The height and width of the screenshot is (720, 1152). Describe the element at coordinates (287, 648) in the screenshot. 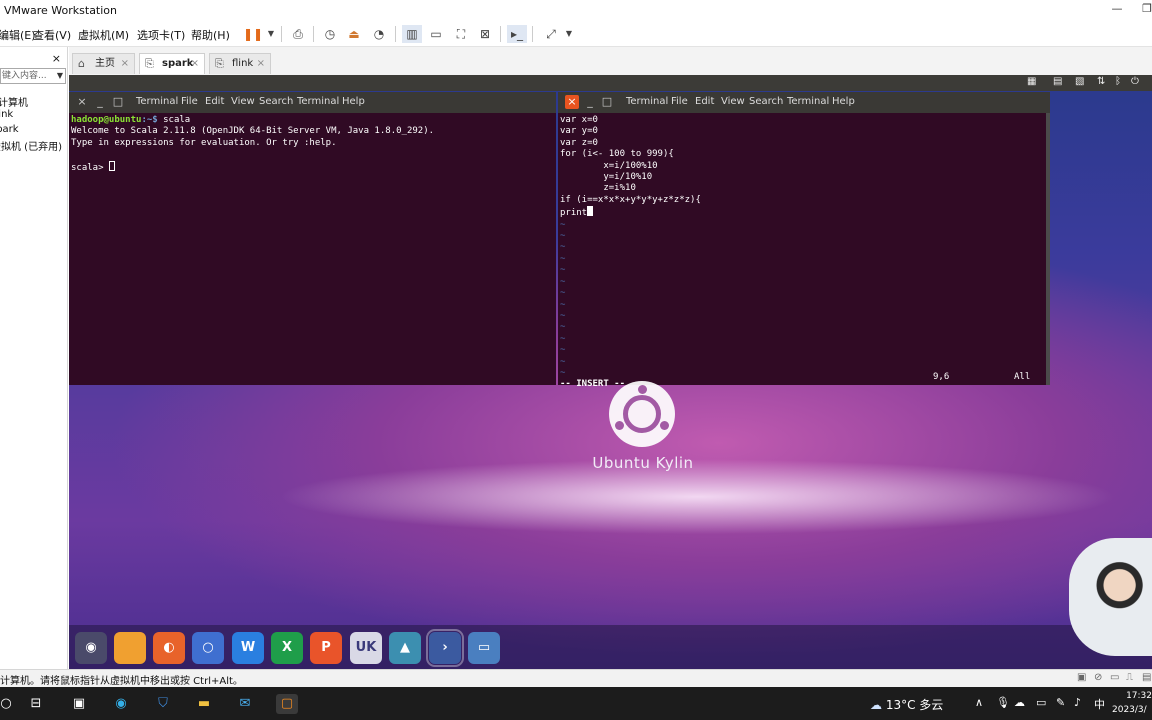

I see `wps-spreadsheet-icon: X` at that location.